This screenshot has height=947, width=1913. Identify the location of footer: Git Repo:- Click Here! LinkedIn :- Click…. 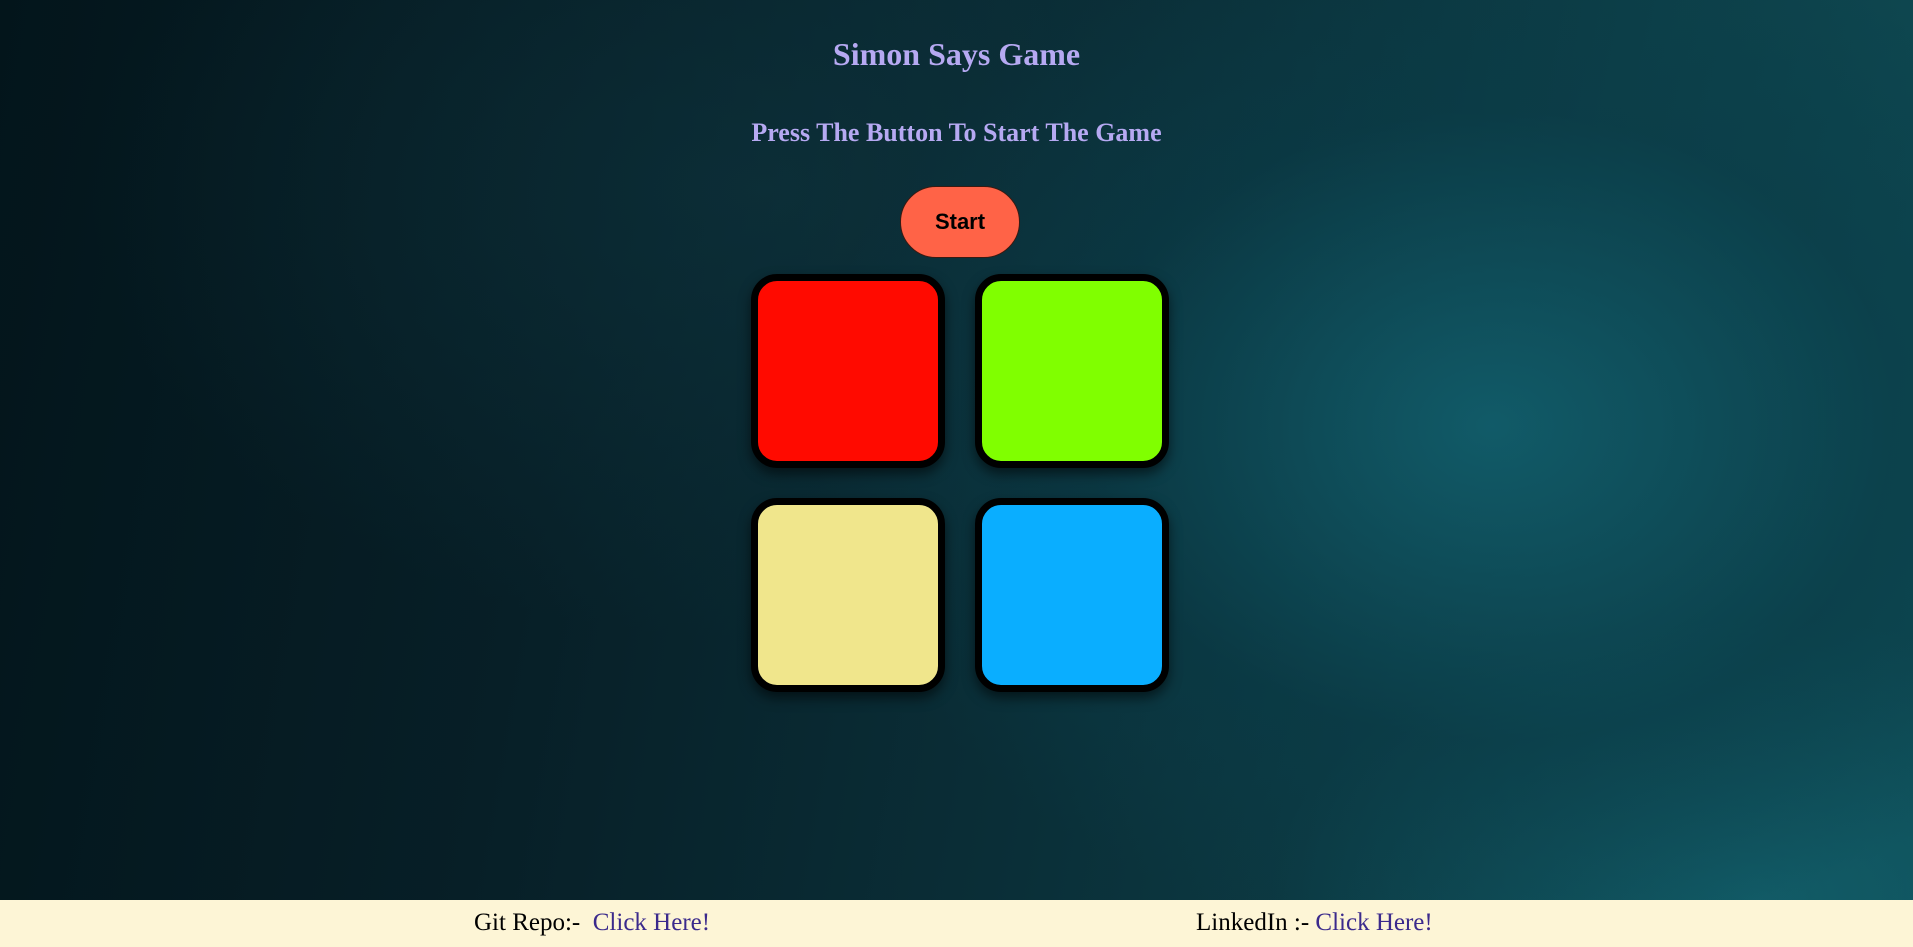
(956, 923).